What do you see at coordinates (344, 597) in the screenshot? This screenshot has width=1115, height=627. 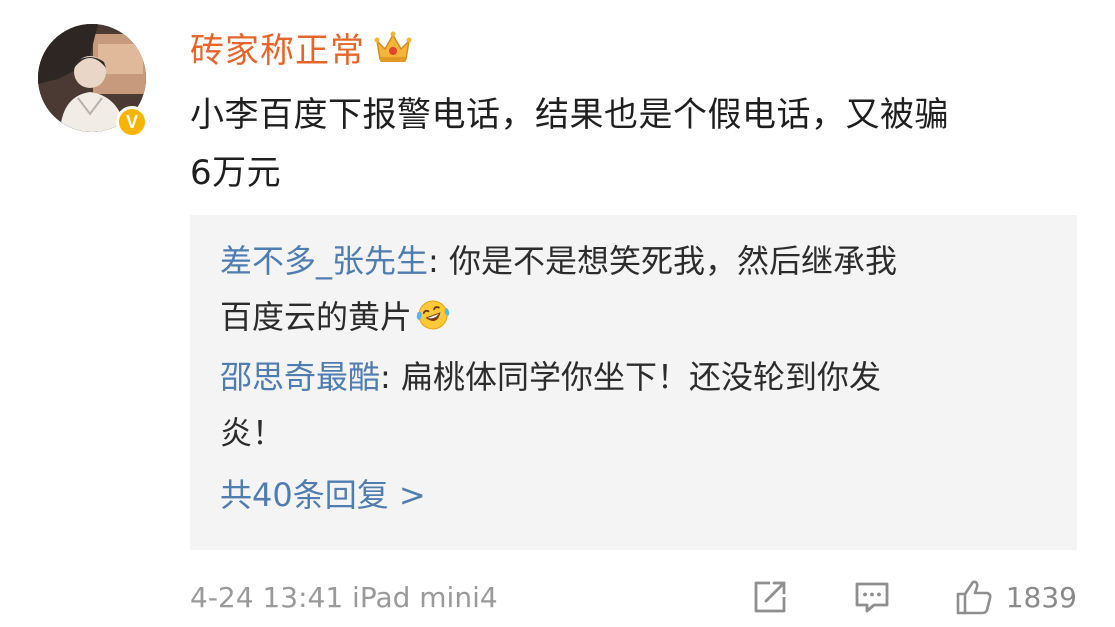 I see `comment-meta: 4-24 13:41 iPad mini4` at bounding box center [344, 597].